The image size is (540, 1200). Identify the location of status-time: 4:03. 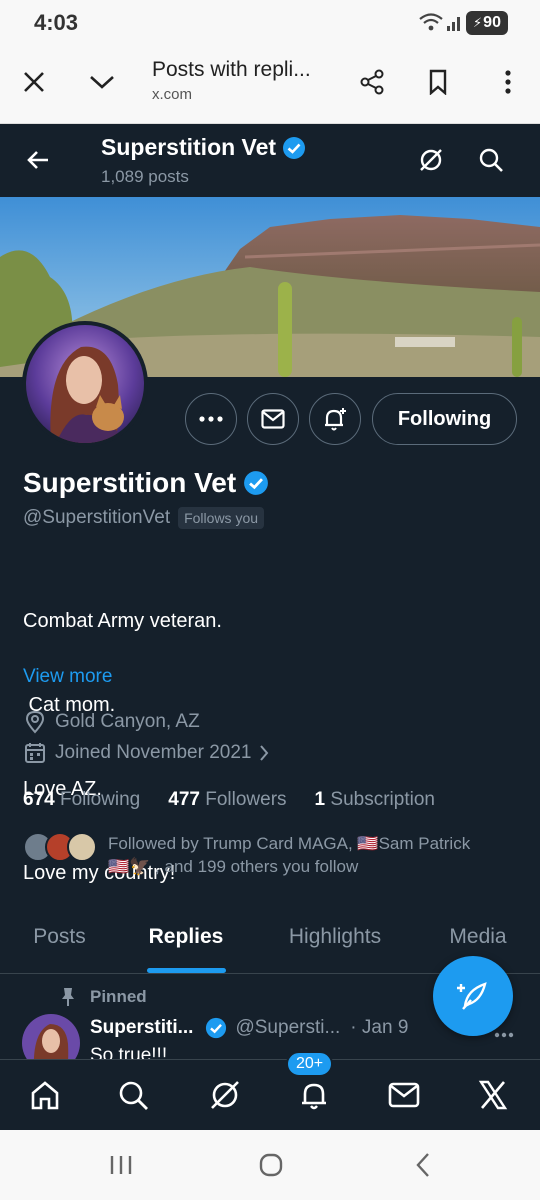
(56, 22).